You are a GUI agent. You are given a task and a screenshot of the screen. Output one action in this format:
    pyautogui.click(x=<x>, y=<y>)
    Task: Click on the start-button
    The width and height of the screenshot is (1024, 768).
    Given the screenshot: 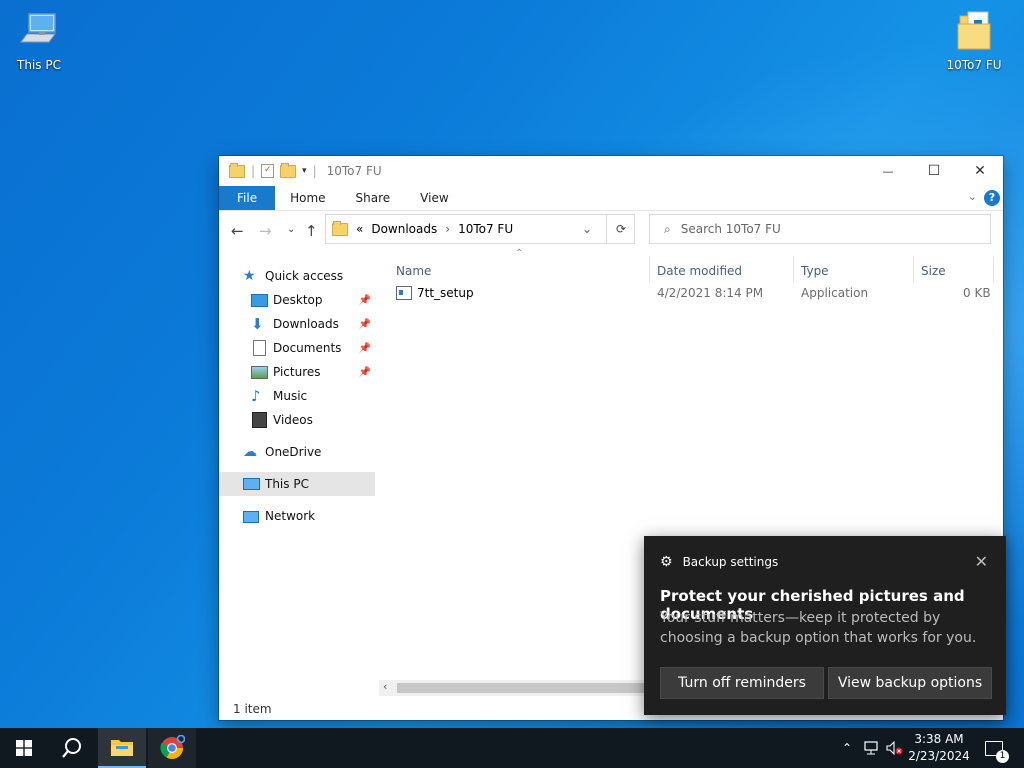 What is the action you would take?
    pyautogui.click(x=24, y=748)
    